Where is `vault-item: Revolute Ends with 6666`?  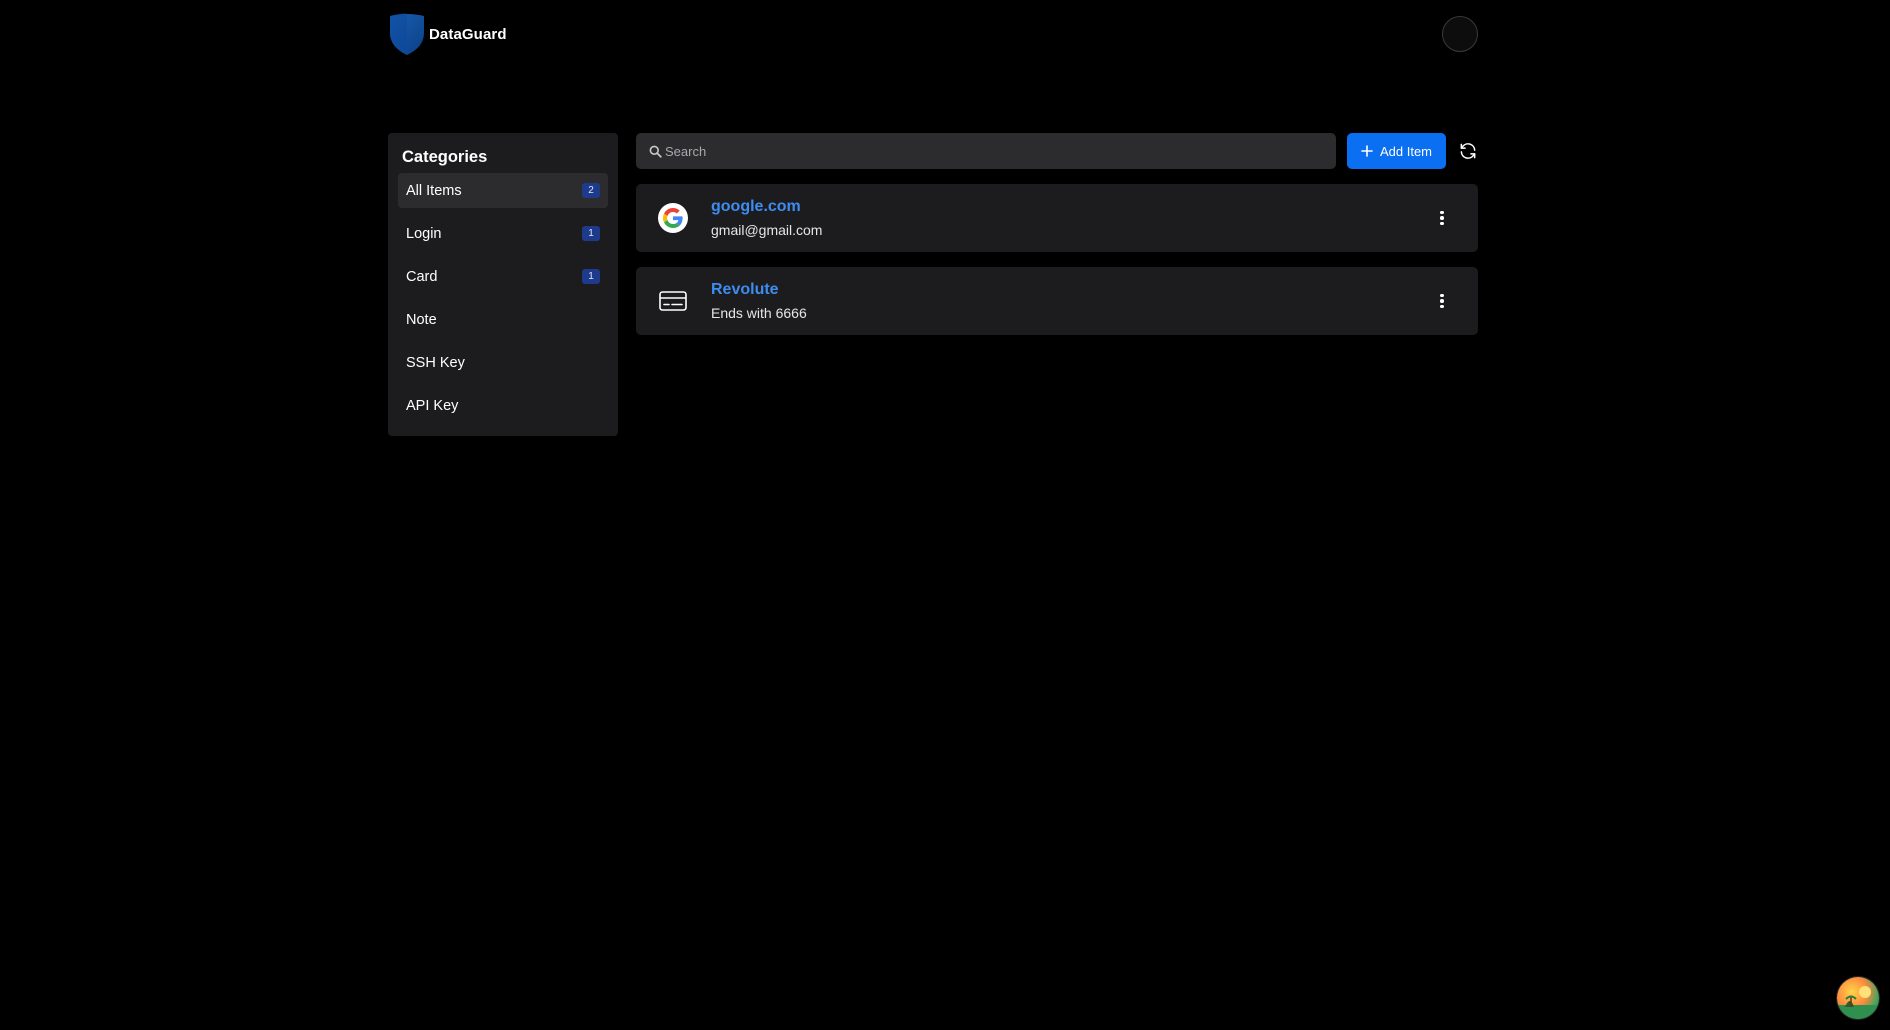 vault-item: Revolute Ends with 6666 is located at coordinates (1057, 301).